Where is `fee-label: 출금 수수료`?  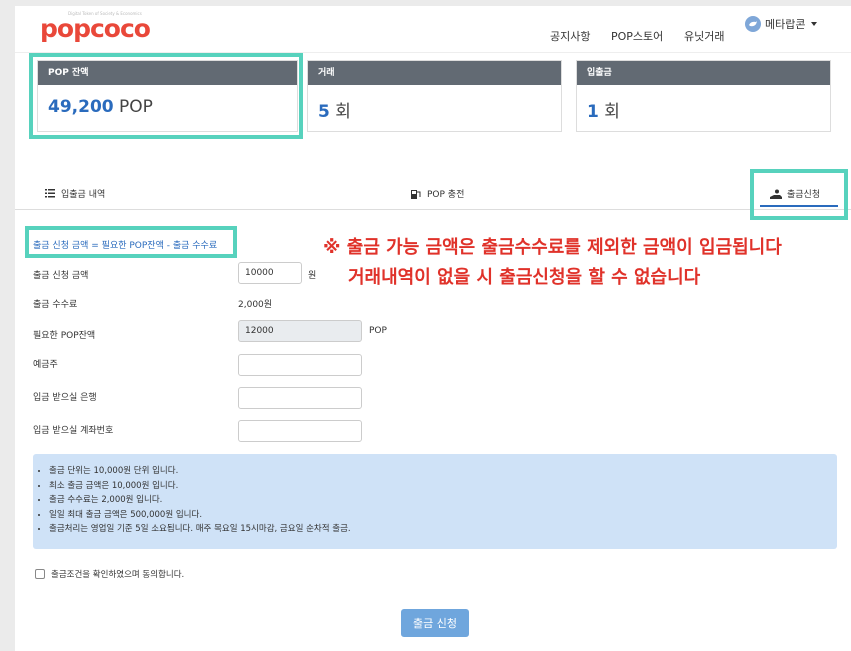
fee-label: 출금 수수료 is located at coordinates (55, 305).